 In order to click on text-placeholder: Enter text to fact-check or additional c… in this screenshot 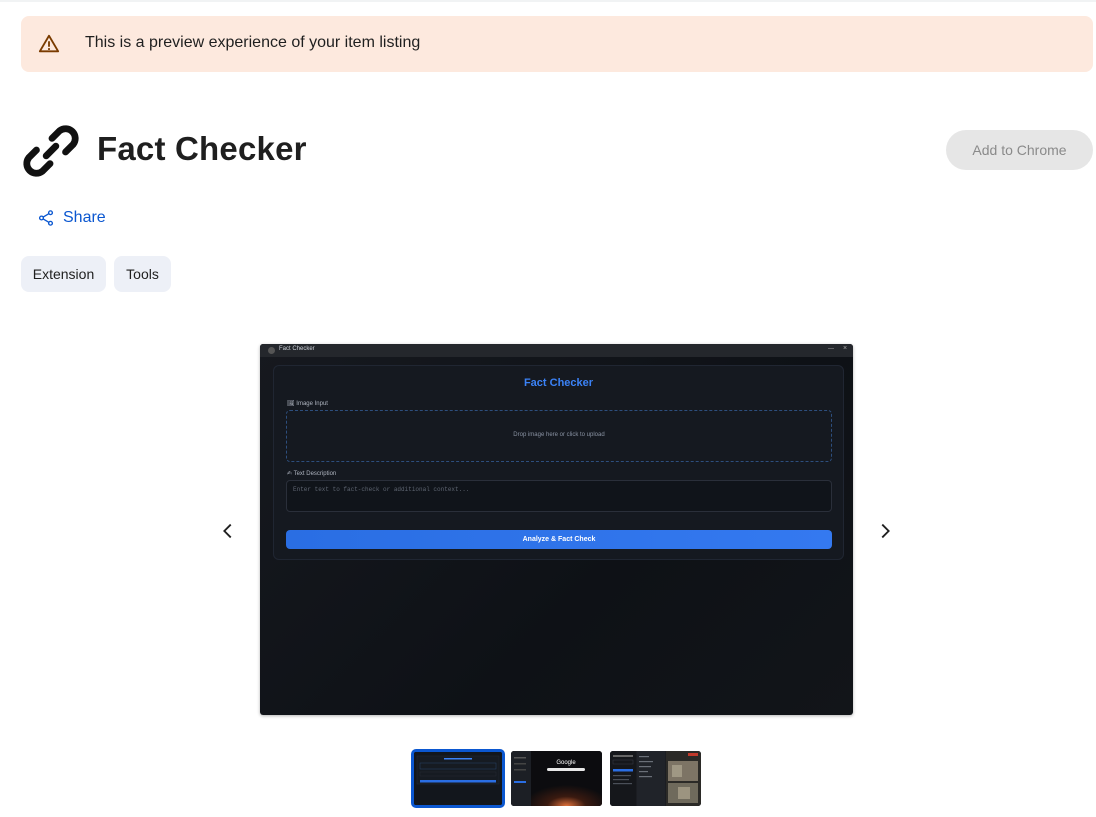, I will do `click(381, 489)`.